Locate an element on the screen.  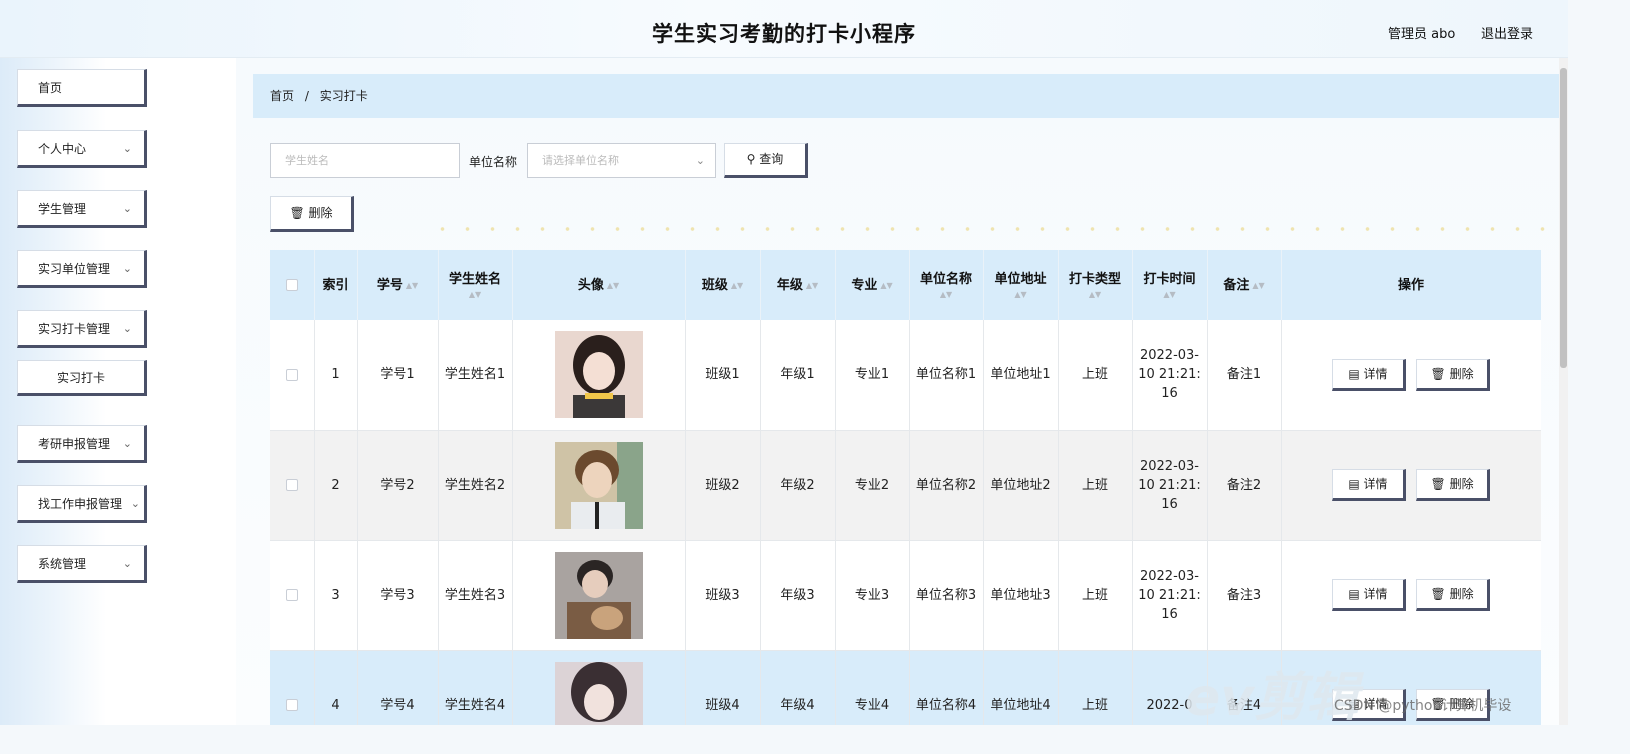
cell-name: 学生姓名1 is located at coordinates (475, 375).